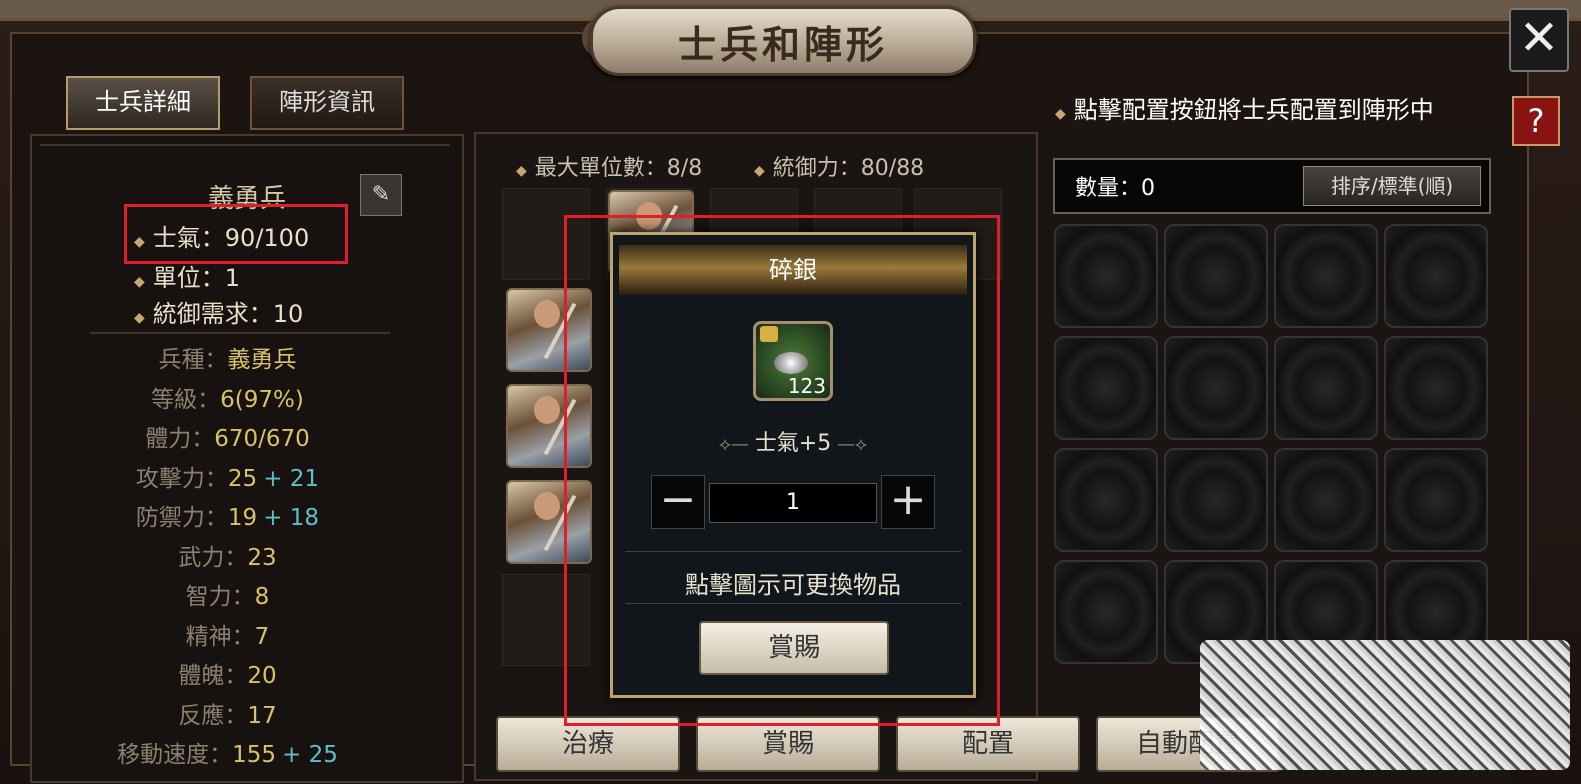 Image resolution: width=1581 pixels, height=784 pixels. I want to click on attribute-row: 武力：23, so click(227, 555).